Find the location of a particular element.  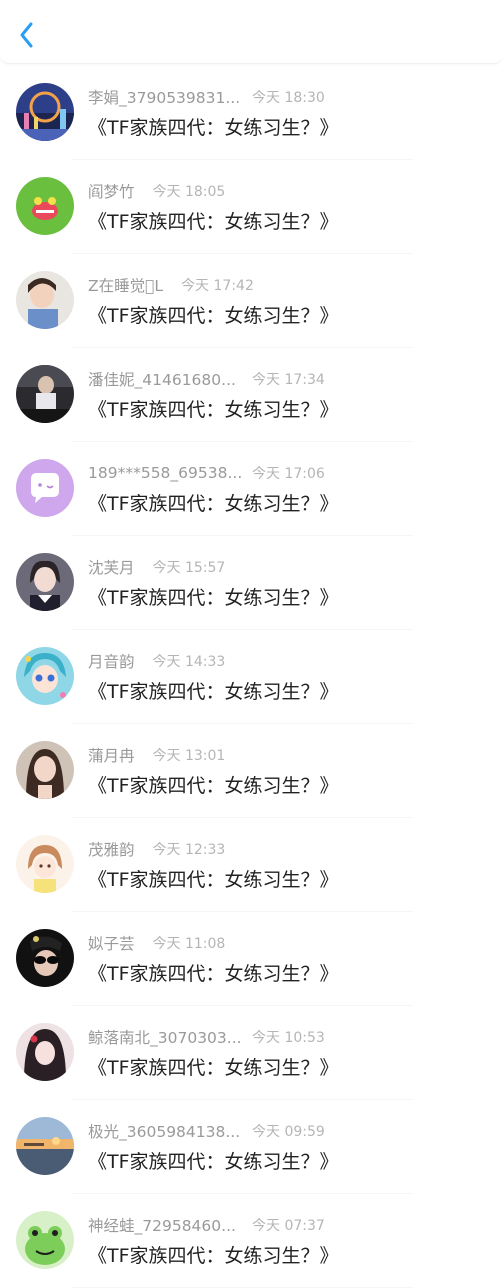

list-item: 极光_3605984138... 今天 09:59 《TF家族四代：女练习生？》 is located at coordinates (251, 1147).